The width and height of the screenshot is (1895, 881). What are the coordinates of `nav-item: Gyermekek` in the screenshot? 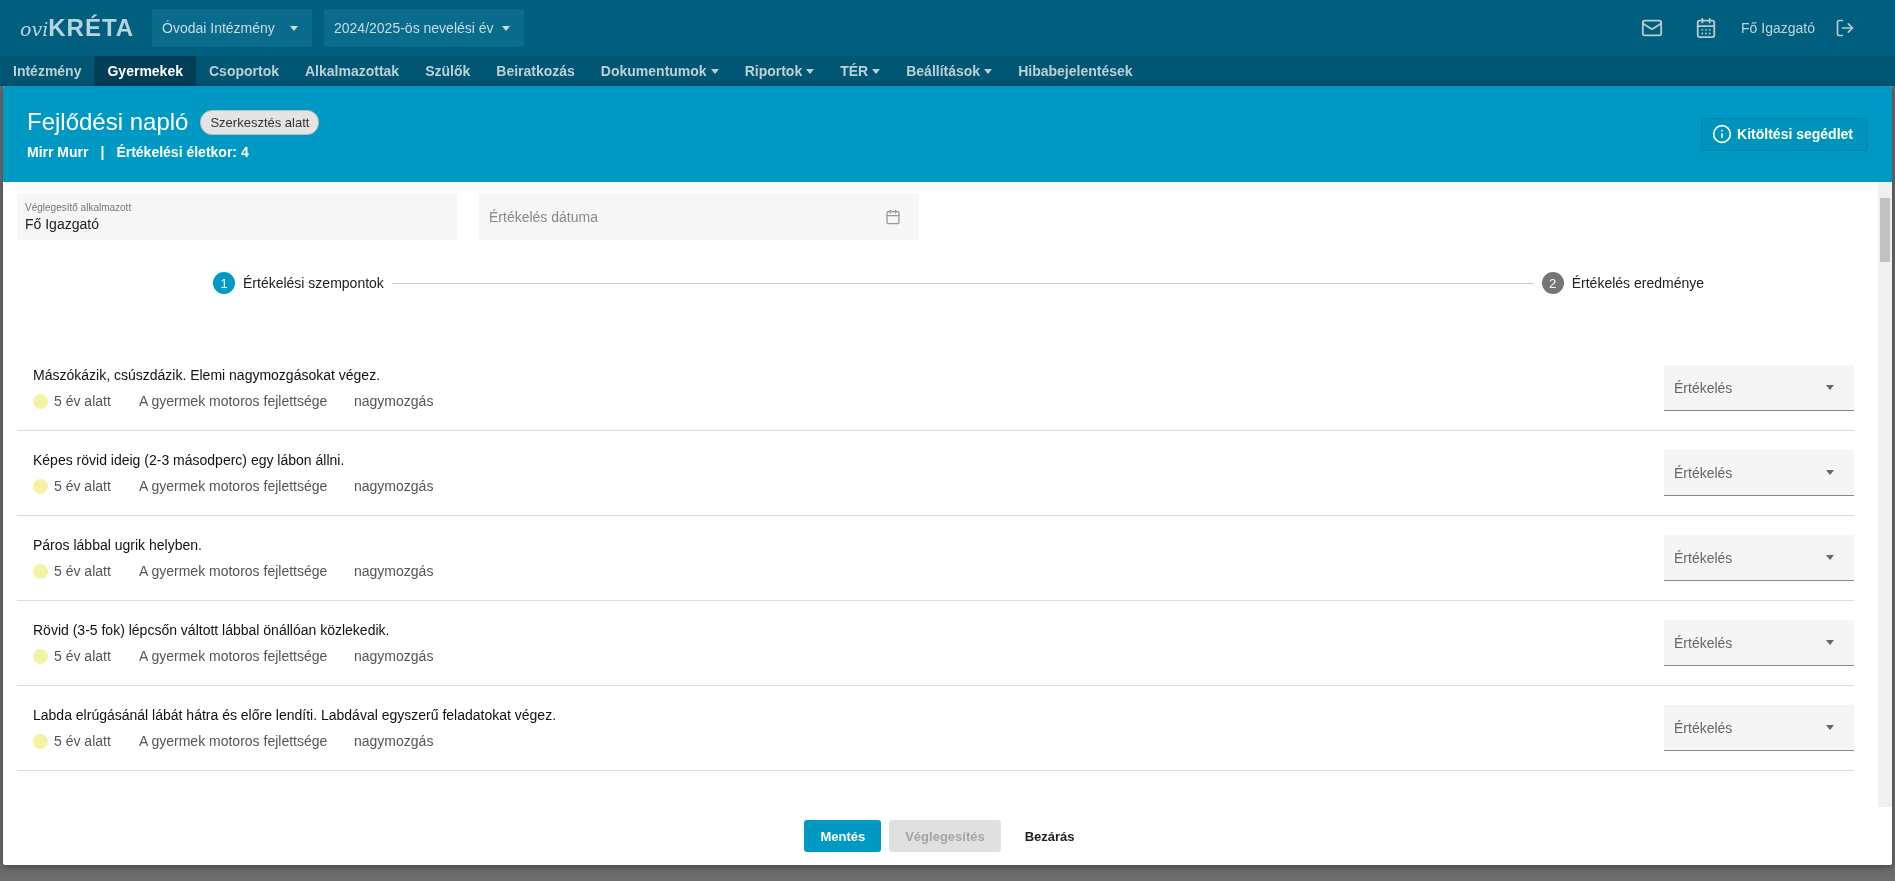 It's located at (145, 71).